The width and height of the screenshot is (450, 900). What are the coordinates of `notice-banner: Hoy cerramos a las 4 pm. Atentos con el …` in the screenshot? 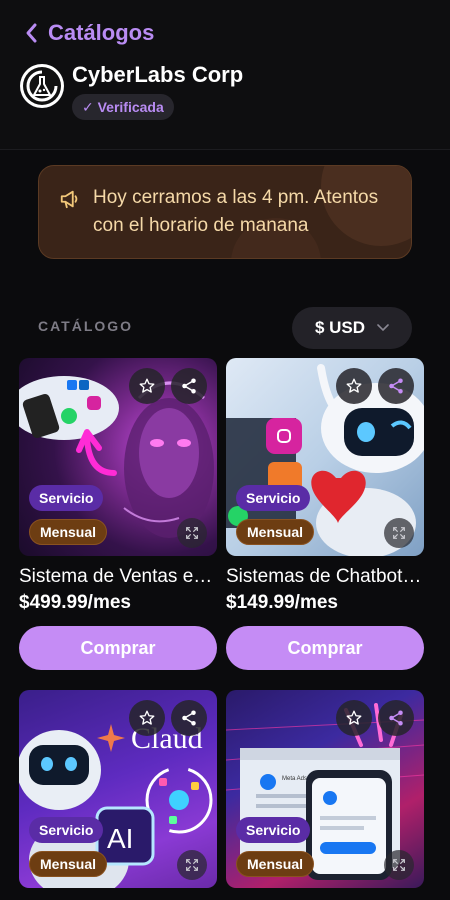 It's located at (225, 212).